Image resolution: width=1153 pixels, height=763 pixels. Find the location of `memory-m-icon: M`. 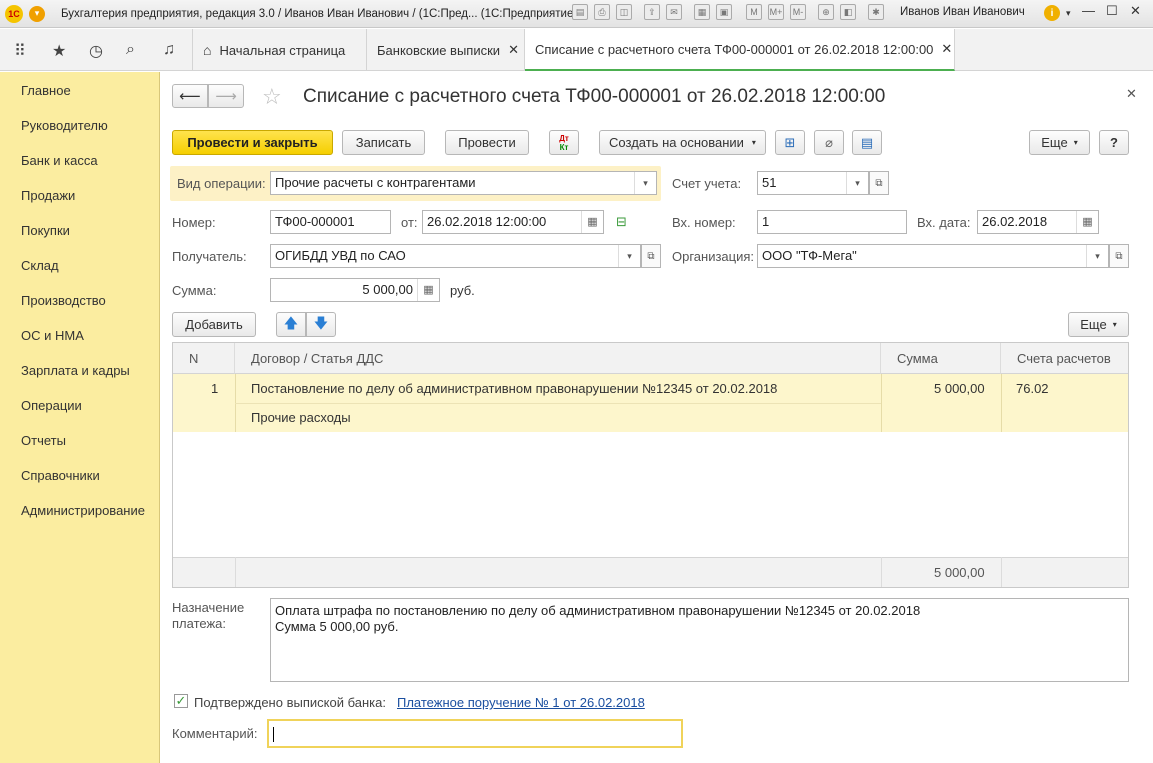

memory-m-icon: M is located at coordinates (754, 12).